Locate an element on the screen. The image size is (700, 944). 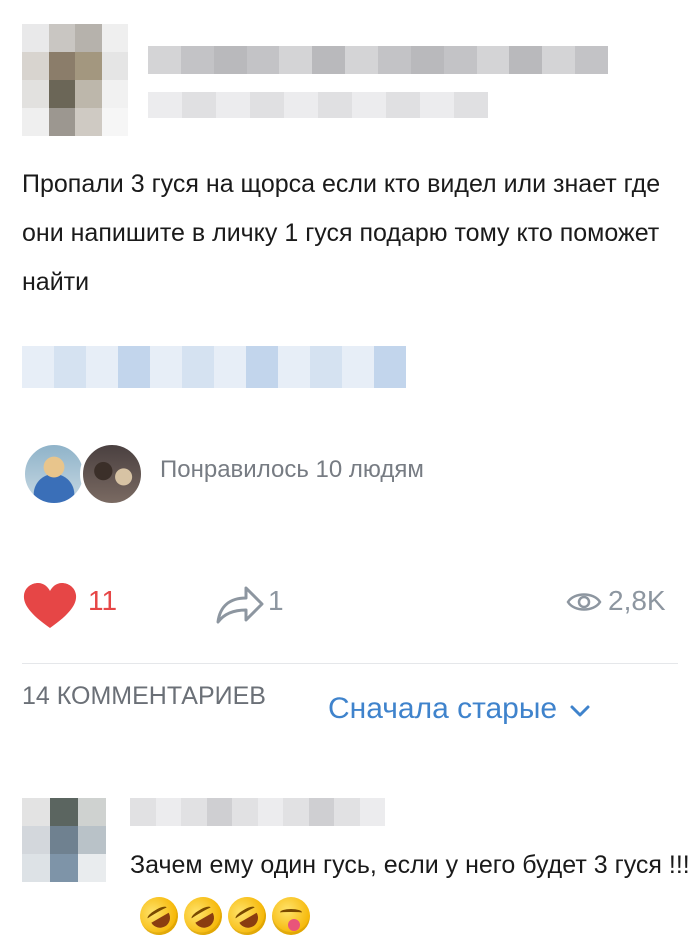
likers-avatars is located at coordinates (83, 475).